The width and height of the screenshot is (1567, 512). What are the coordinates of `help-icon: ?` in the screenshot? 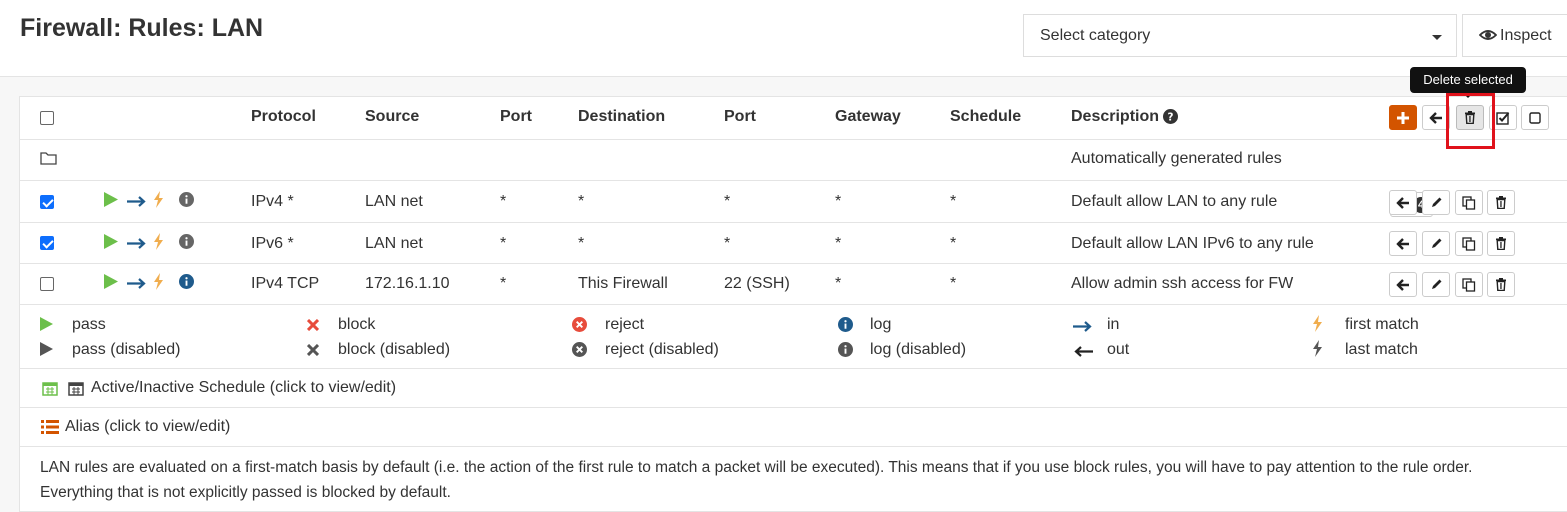 It's located at (1170, 119).